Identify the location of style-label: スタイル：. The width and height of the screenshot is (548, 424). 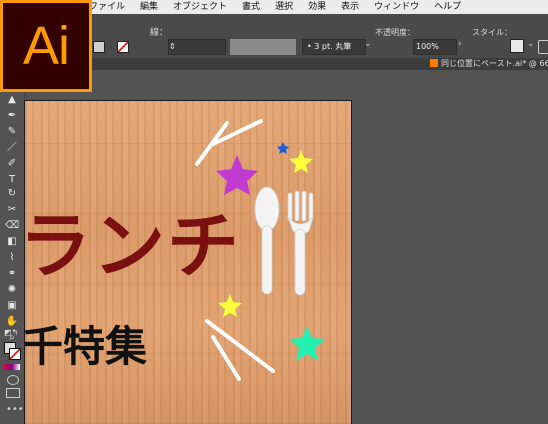
(492, 32).